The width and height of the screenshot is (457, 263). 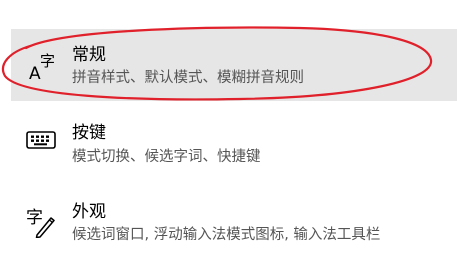 What do you see at coordinates (226, 235) in the screenshot?
I see `settings-item-description: 候选词窗口, 浮动输入法模式图标, 输入法工具栏` at bounding box center [226, 235].